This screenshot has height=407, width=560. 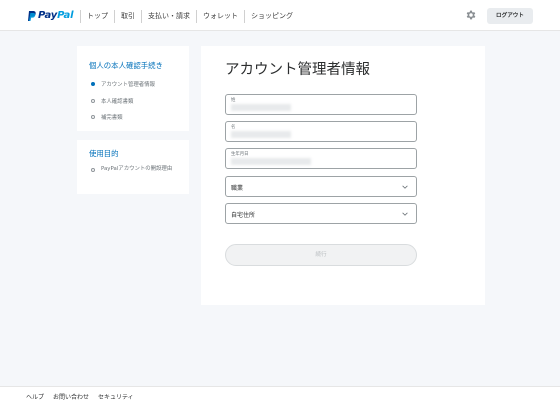 I want to click on sidebar-step-id-documents: 本人確認書類, so click(x=112, y=101).